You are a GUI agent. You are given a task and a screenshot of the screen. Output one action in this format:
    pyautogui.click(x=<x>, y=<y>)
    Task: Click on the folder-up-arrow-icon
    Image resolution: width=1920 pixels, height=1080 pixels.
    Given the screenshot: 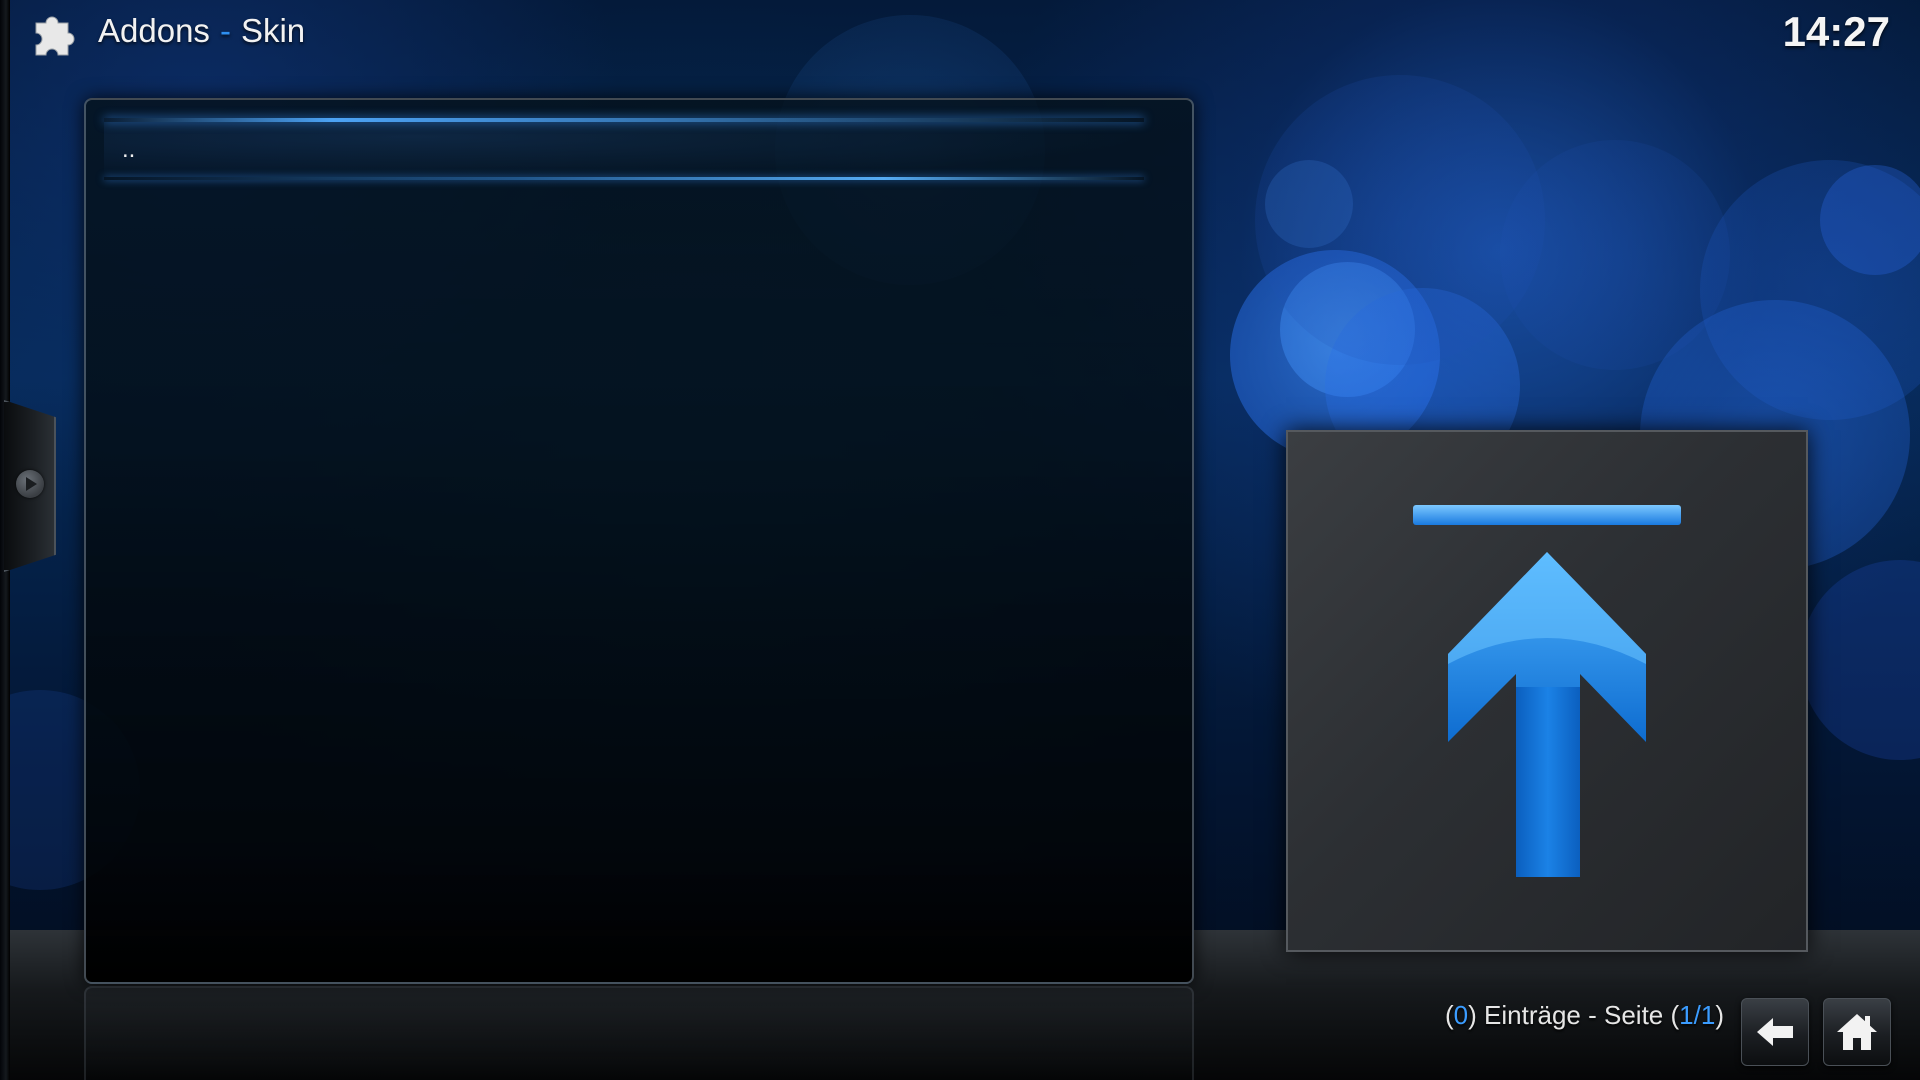 What is the action you would take?
    pyautogui.click(x=1547, y=691)
    